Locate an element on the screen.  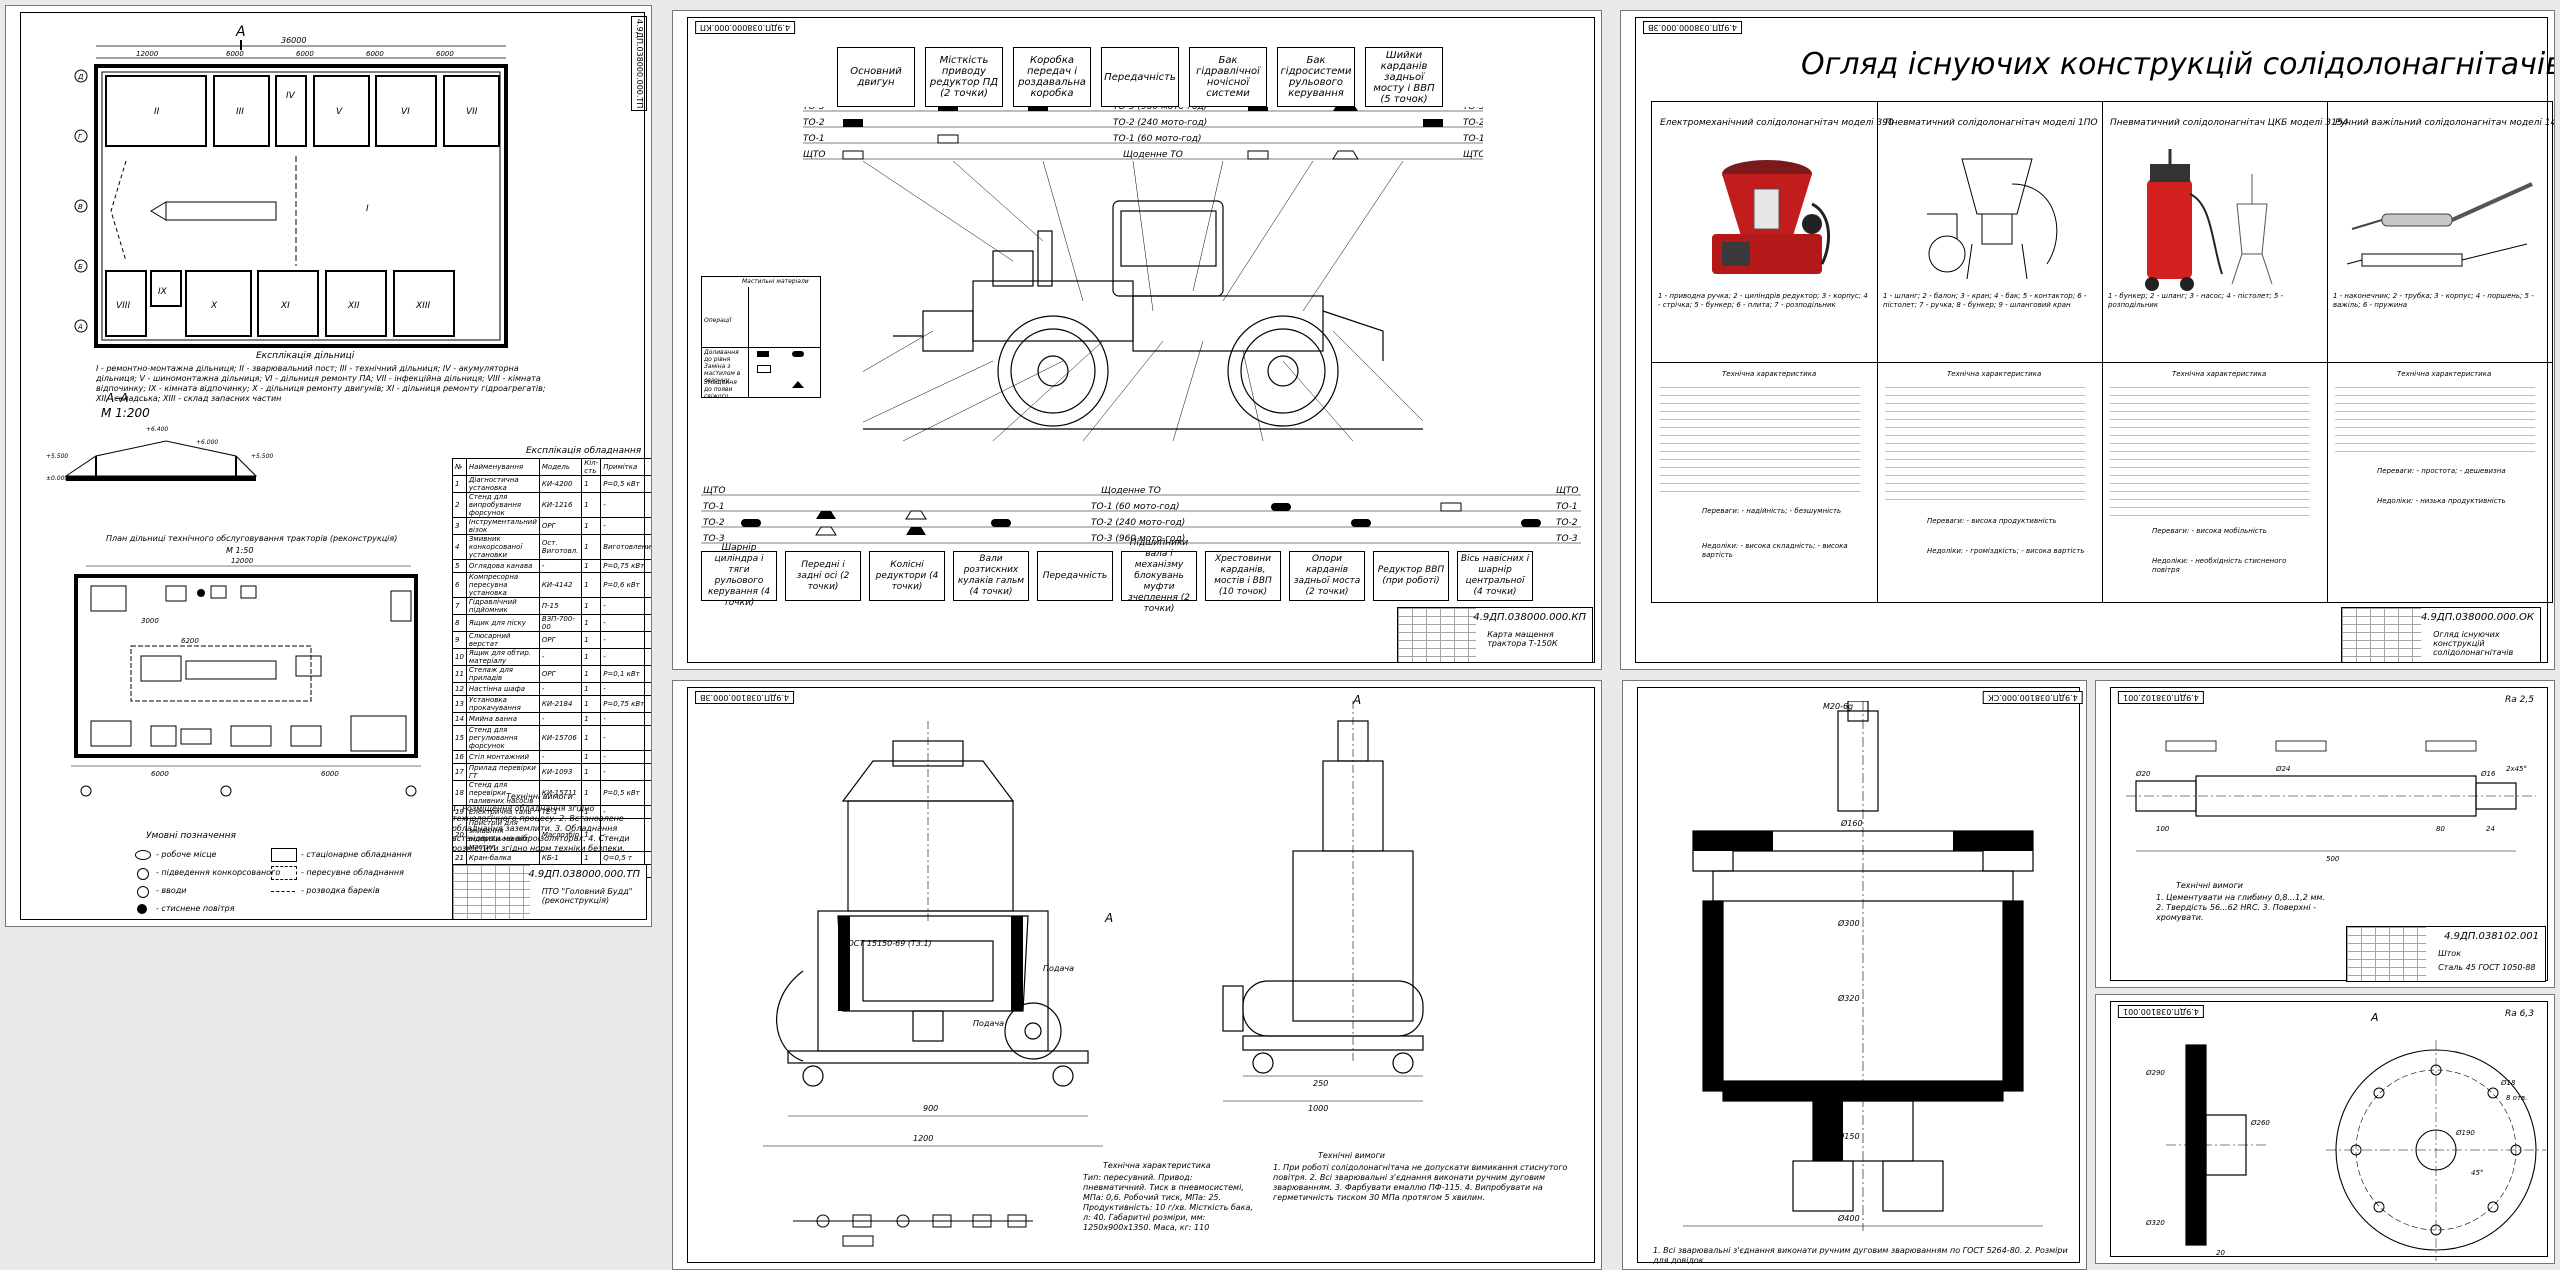
spec-cell: Настінна шафа is located at coordinates (502, 689).